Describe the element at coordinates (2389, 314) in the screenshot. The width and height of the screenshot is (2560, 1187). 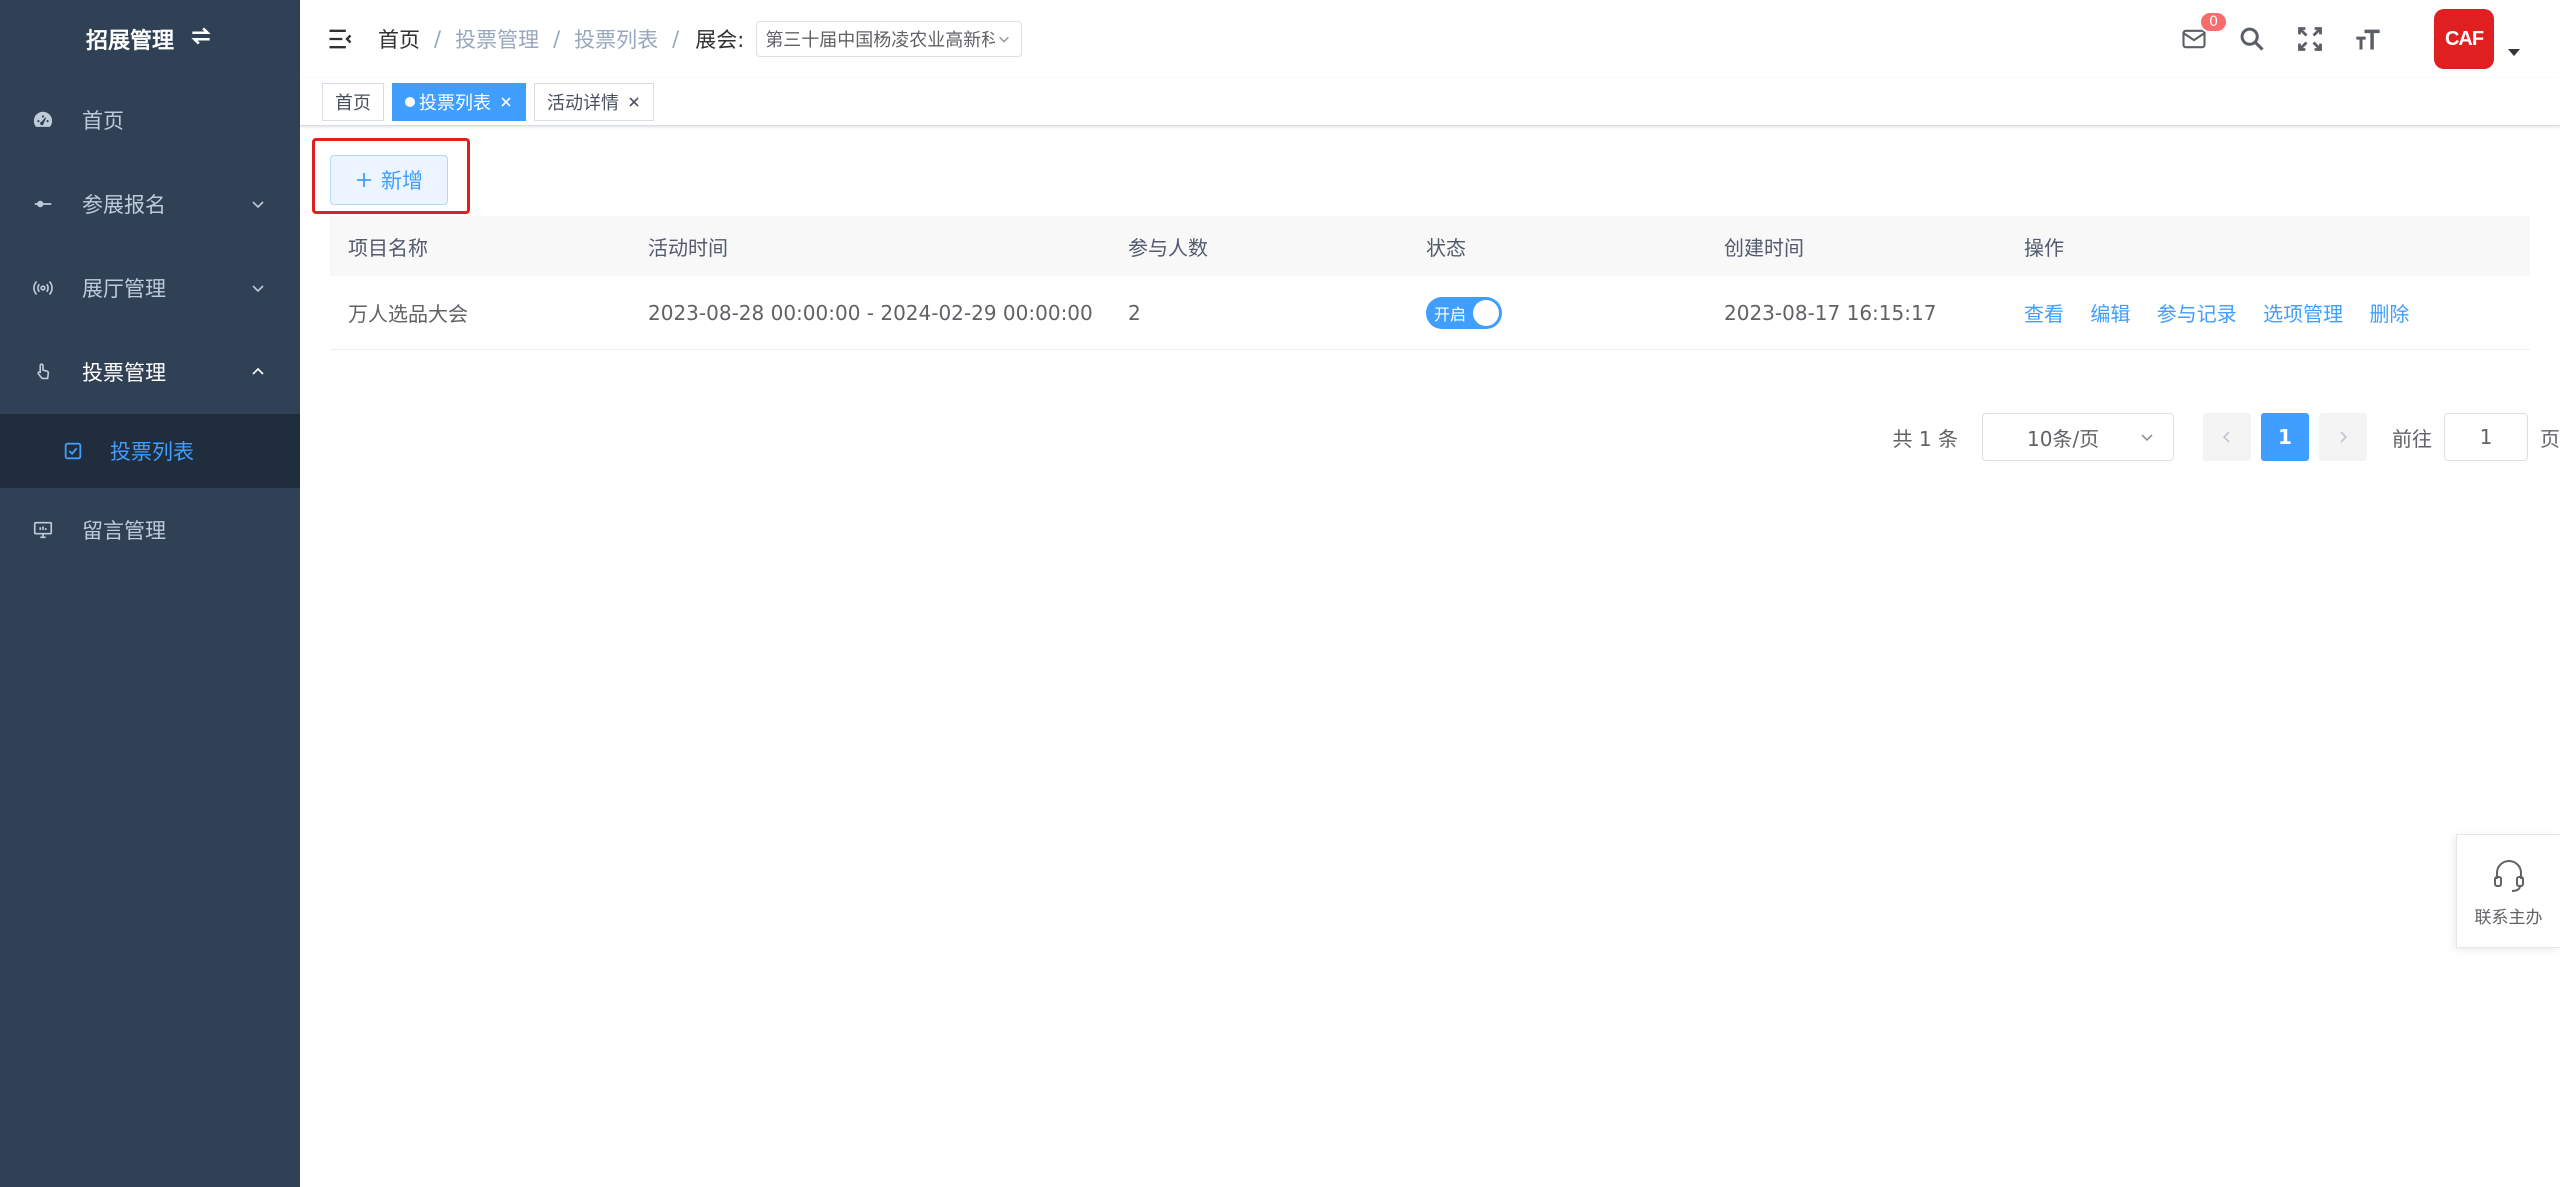
I see `delete-link: 删除` at that location.